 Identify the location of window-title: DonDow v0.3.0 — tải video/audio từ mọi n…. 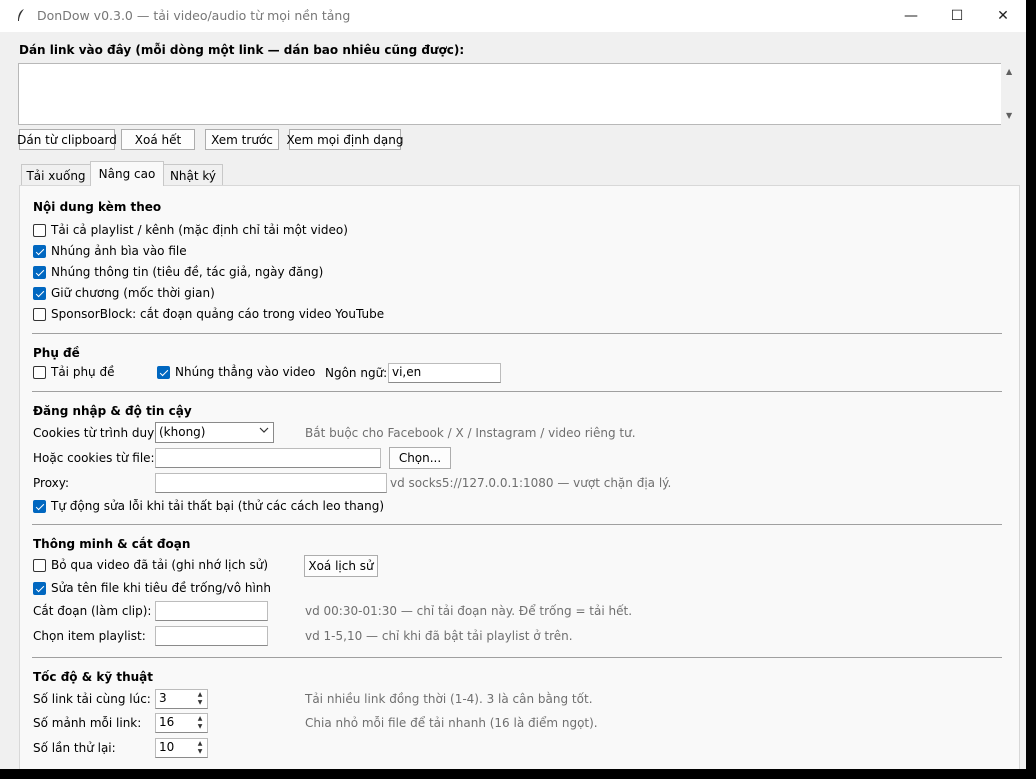
(194, 15).